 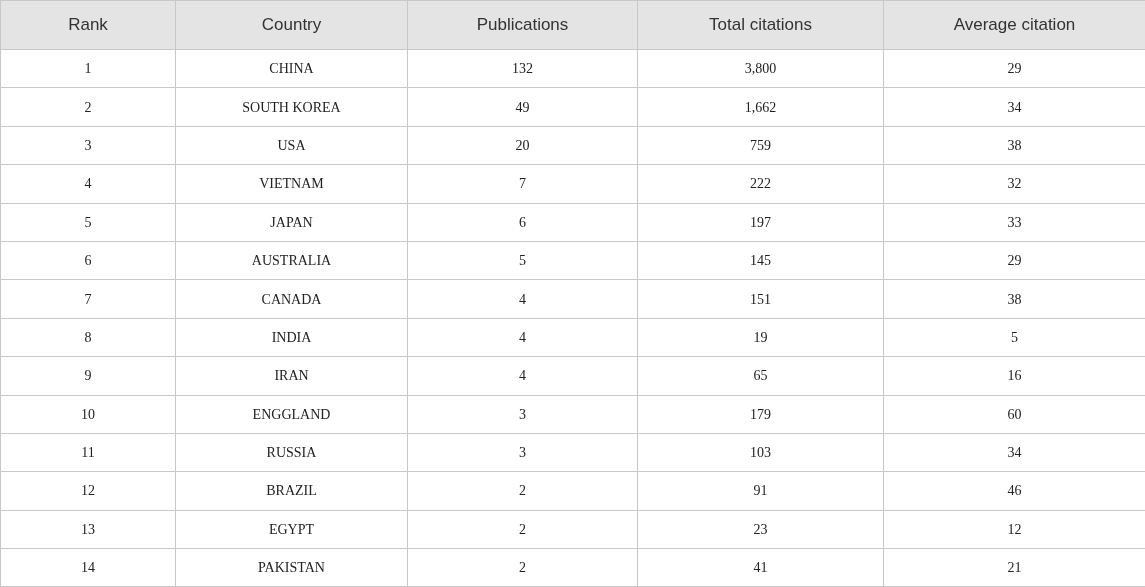 I want to click on table-cell: 103, so click(x=760, y=452).